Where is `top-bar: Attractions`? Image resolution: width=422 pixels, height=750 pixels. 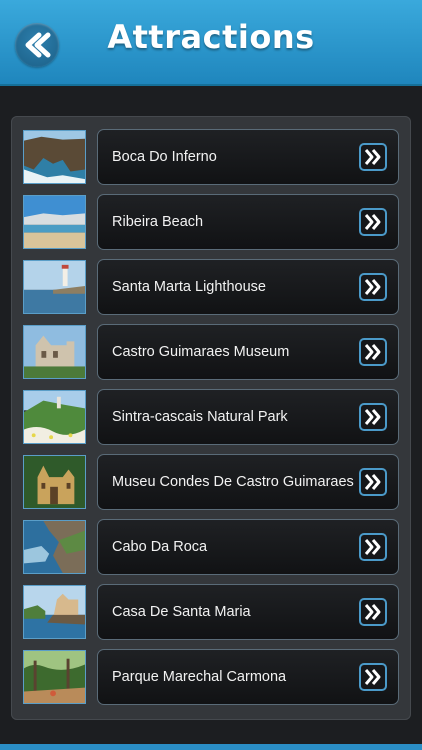
top-bar: Attractions is located at coordinates (211, 43).